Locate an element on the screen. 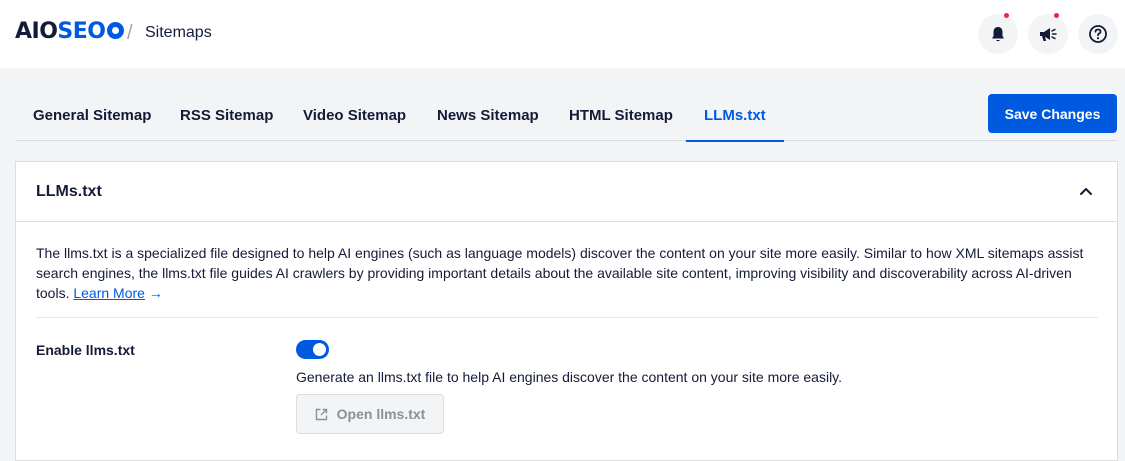  divider is located at coordinates (567, 317).